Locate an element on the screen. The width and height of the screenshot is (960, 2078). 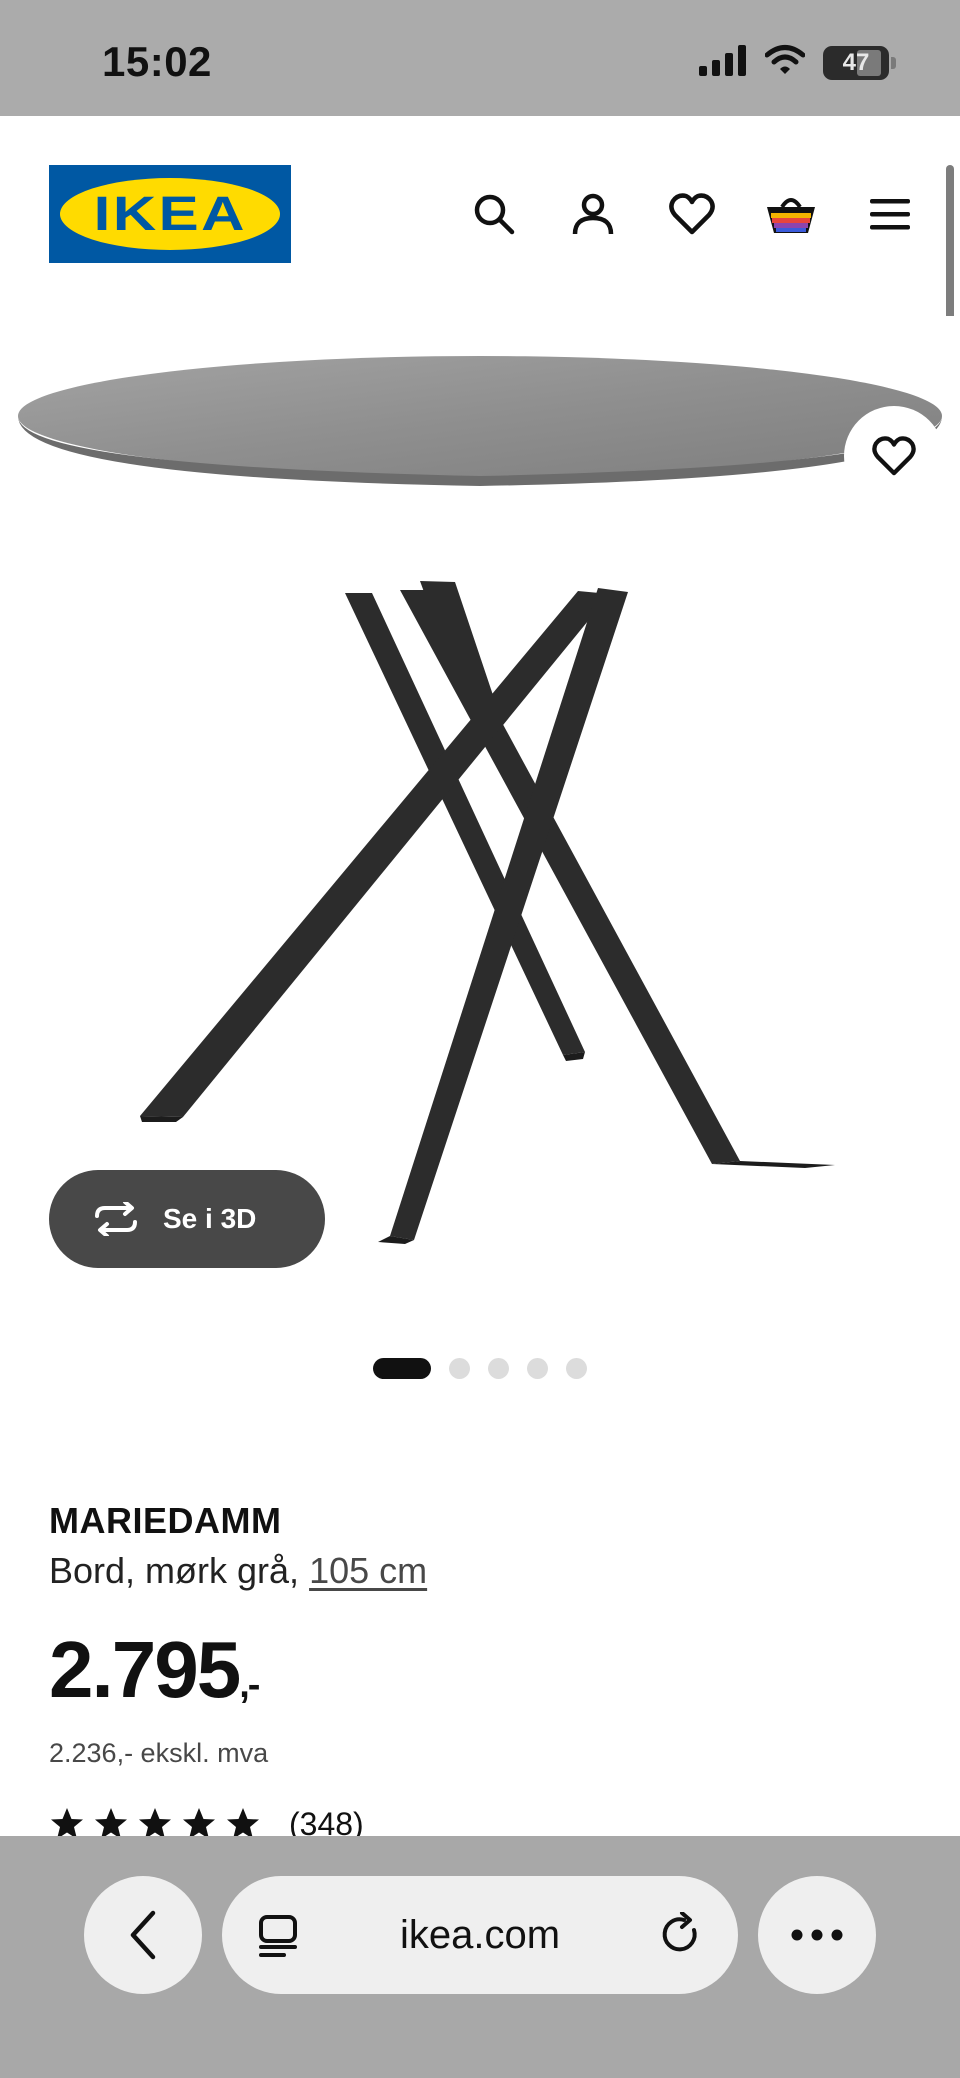
browser-toolbar: ikea.com is located at coordinates (480, 1957).